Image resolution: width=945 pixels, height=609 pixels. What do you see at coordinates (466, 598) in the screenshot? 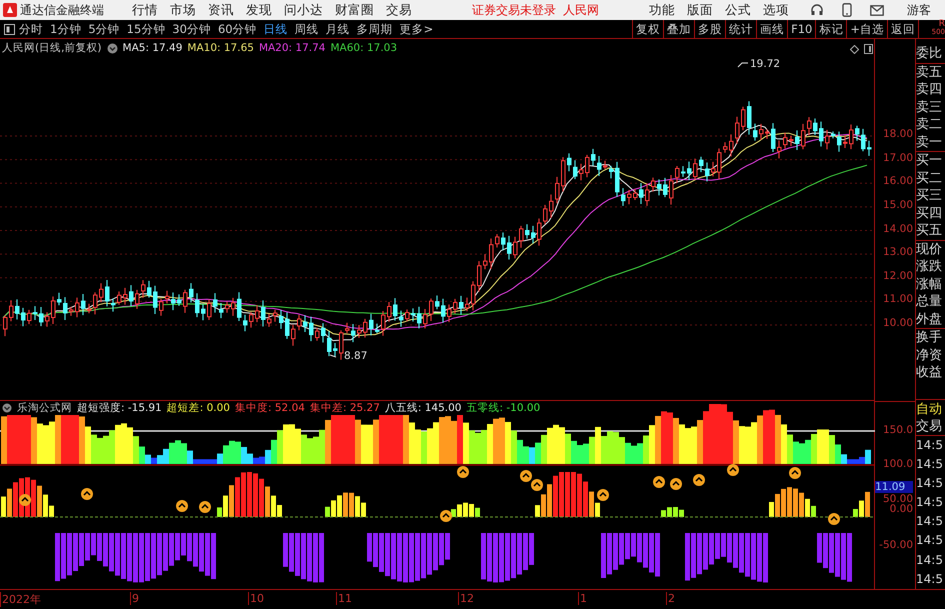
I see `date-axis-label: 12` at bounding box center [466, 598].